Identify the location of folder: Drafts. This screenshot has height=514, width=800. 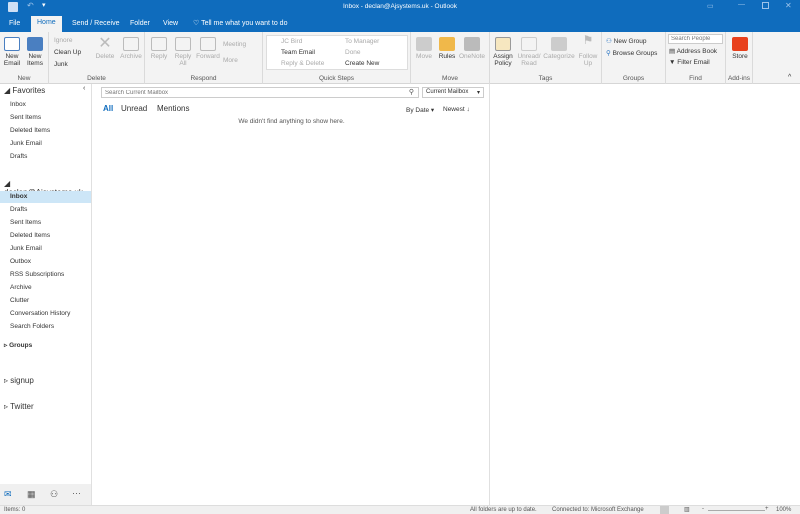
(18, 209).